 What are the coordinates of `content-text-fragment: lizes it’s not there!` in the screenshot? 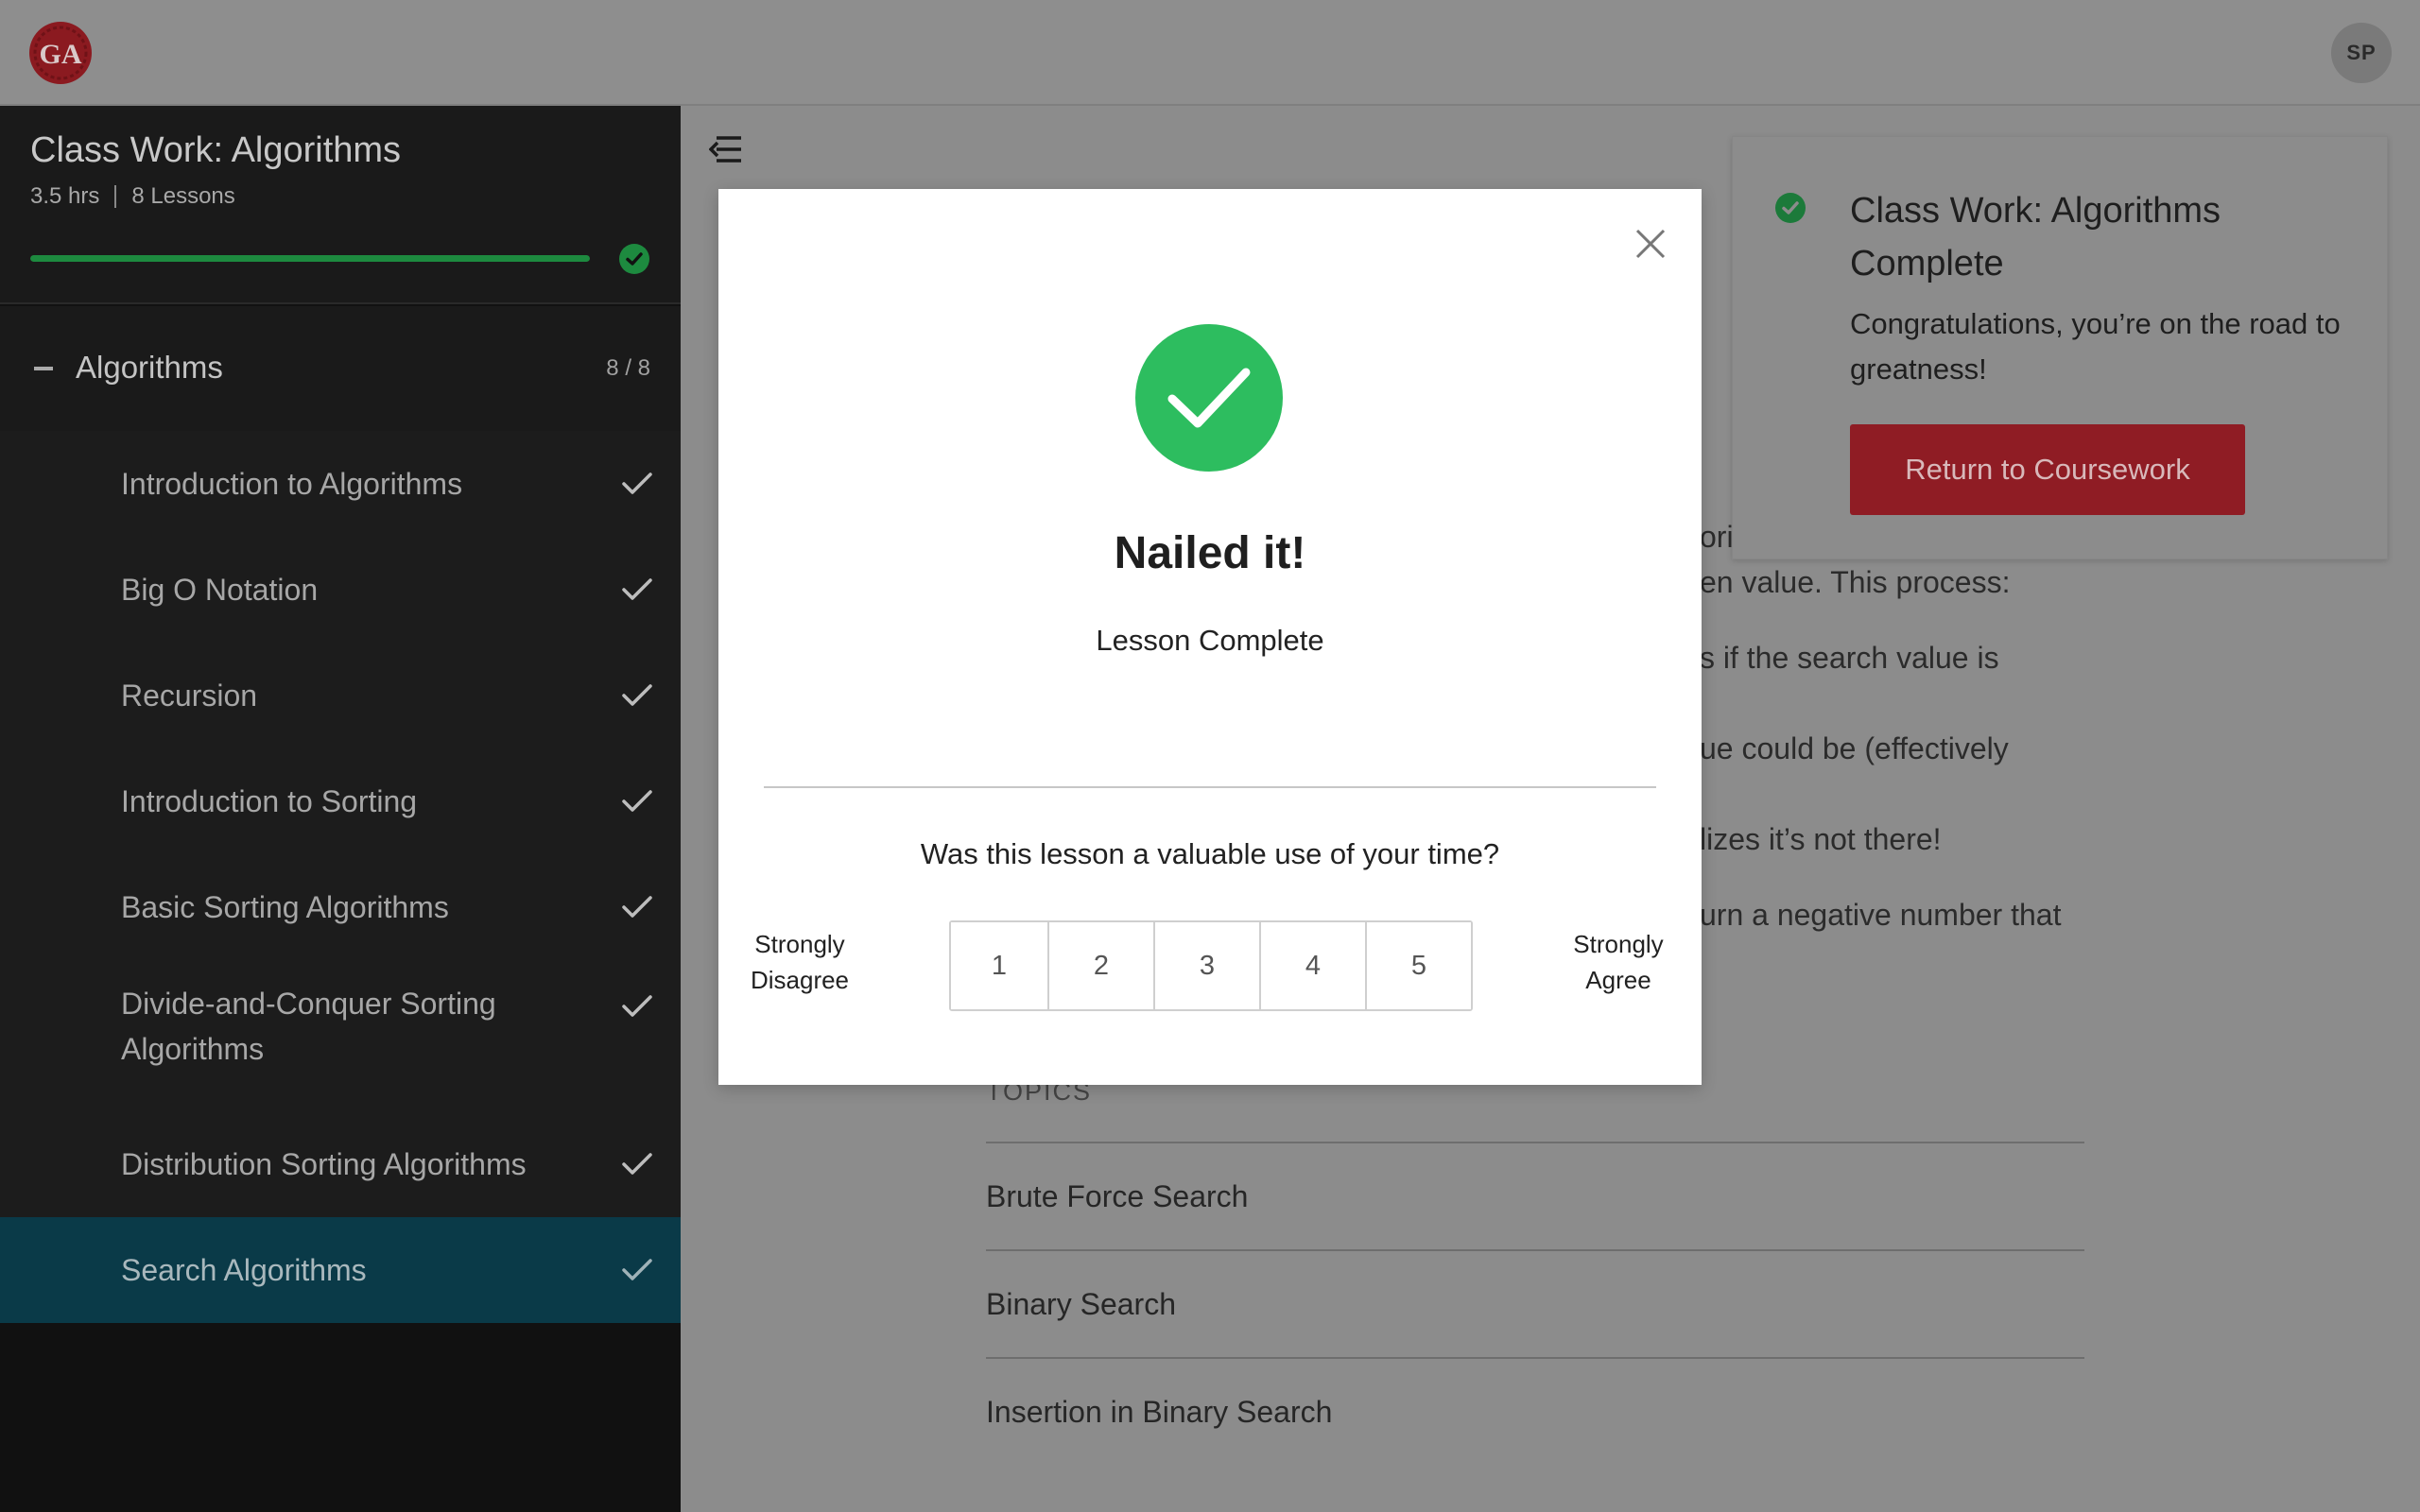 It's located at (1821, 839).